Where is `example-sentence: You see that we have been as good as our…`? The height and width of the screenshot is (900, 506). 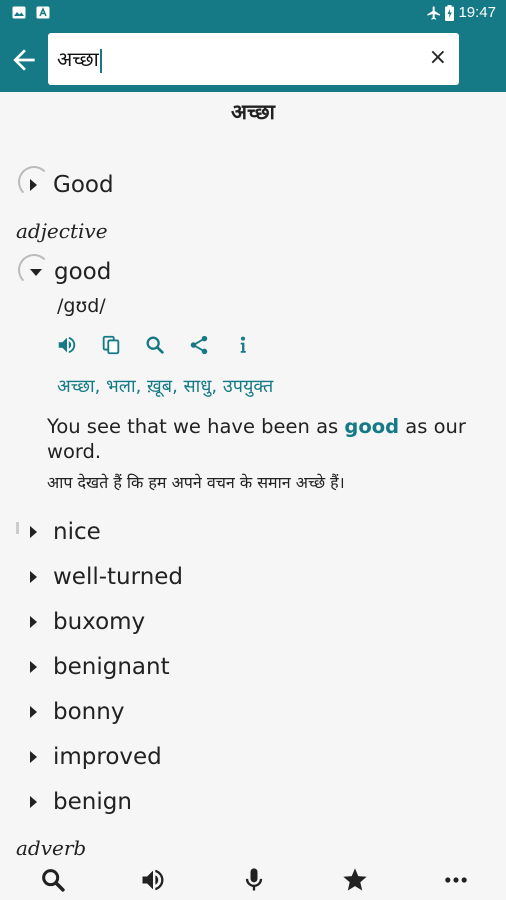 example-sentence: You see that we have been as good as our… is located at coordinates (257, 439).